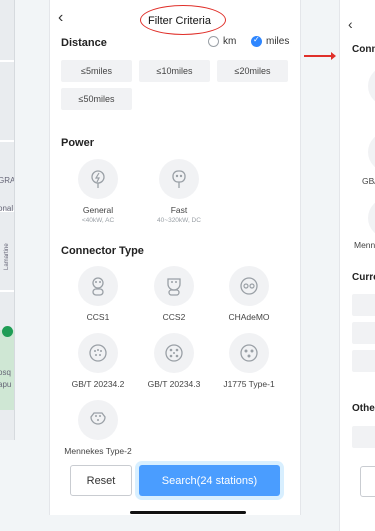 The image size is (375, 531). Describe the element at coordinates (98, 420) in the screenshot. I see `mennekes-connector-icon` at that location.